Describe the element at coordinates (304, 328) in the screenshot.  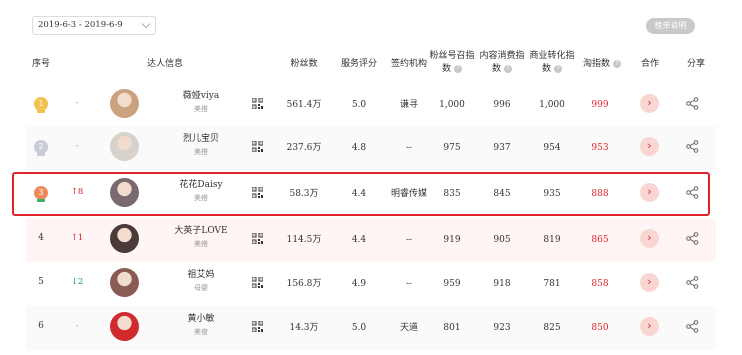
I see `fans-count: 14.3万` at that location.